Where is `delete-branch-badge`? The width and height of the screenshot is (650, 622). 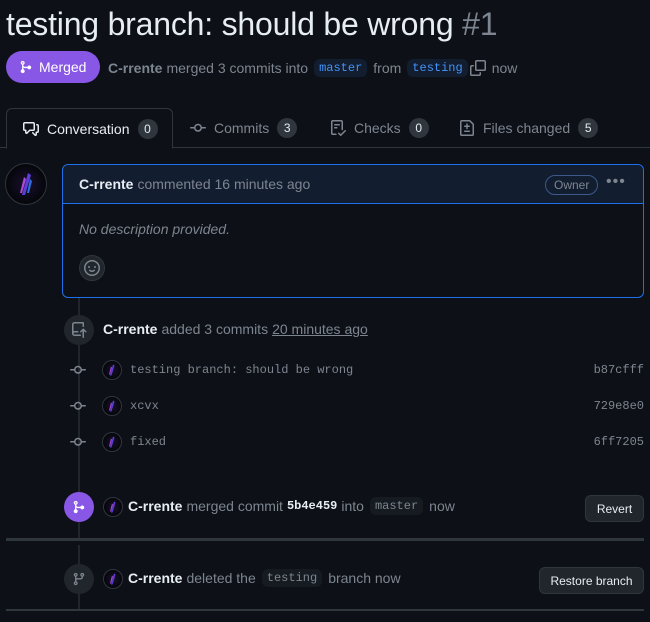
delete-branch-badge is located at coordinates (79, 579).